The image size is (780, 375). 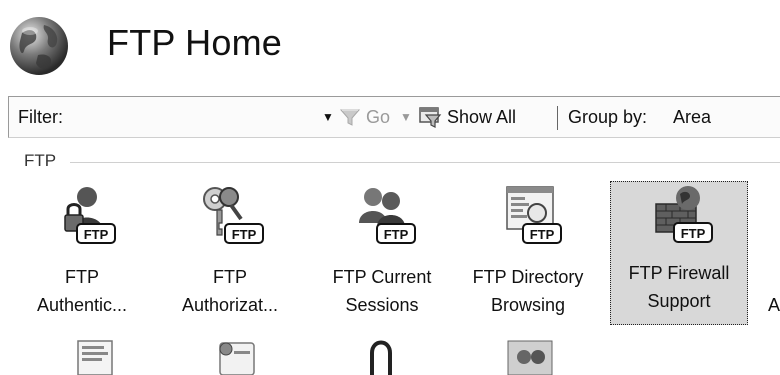 I want to click on feature-ftp-directory-browsing: FTP FTP Directory Browsing, so click(x=528, y=254).